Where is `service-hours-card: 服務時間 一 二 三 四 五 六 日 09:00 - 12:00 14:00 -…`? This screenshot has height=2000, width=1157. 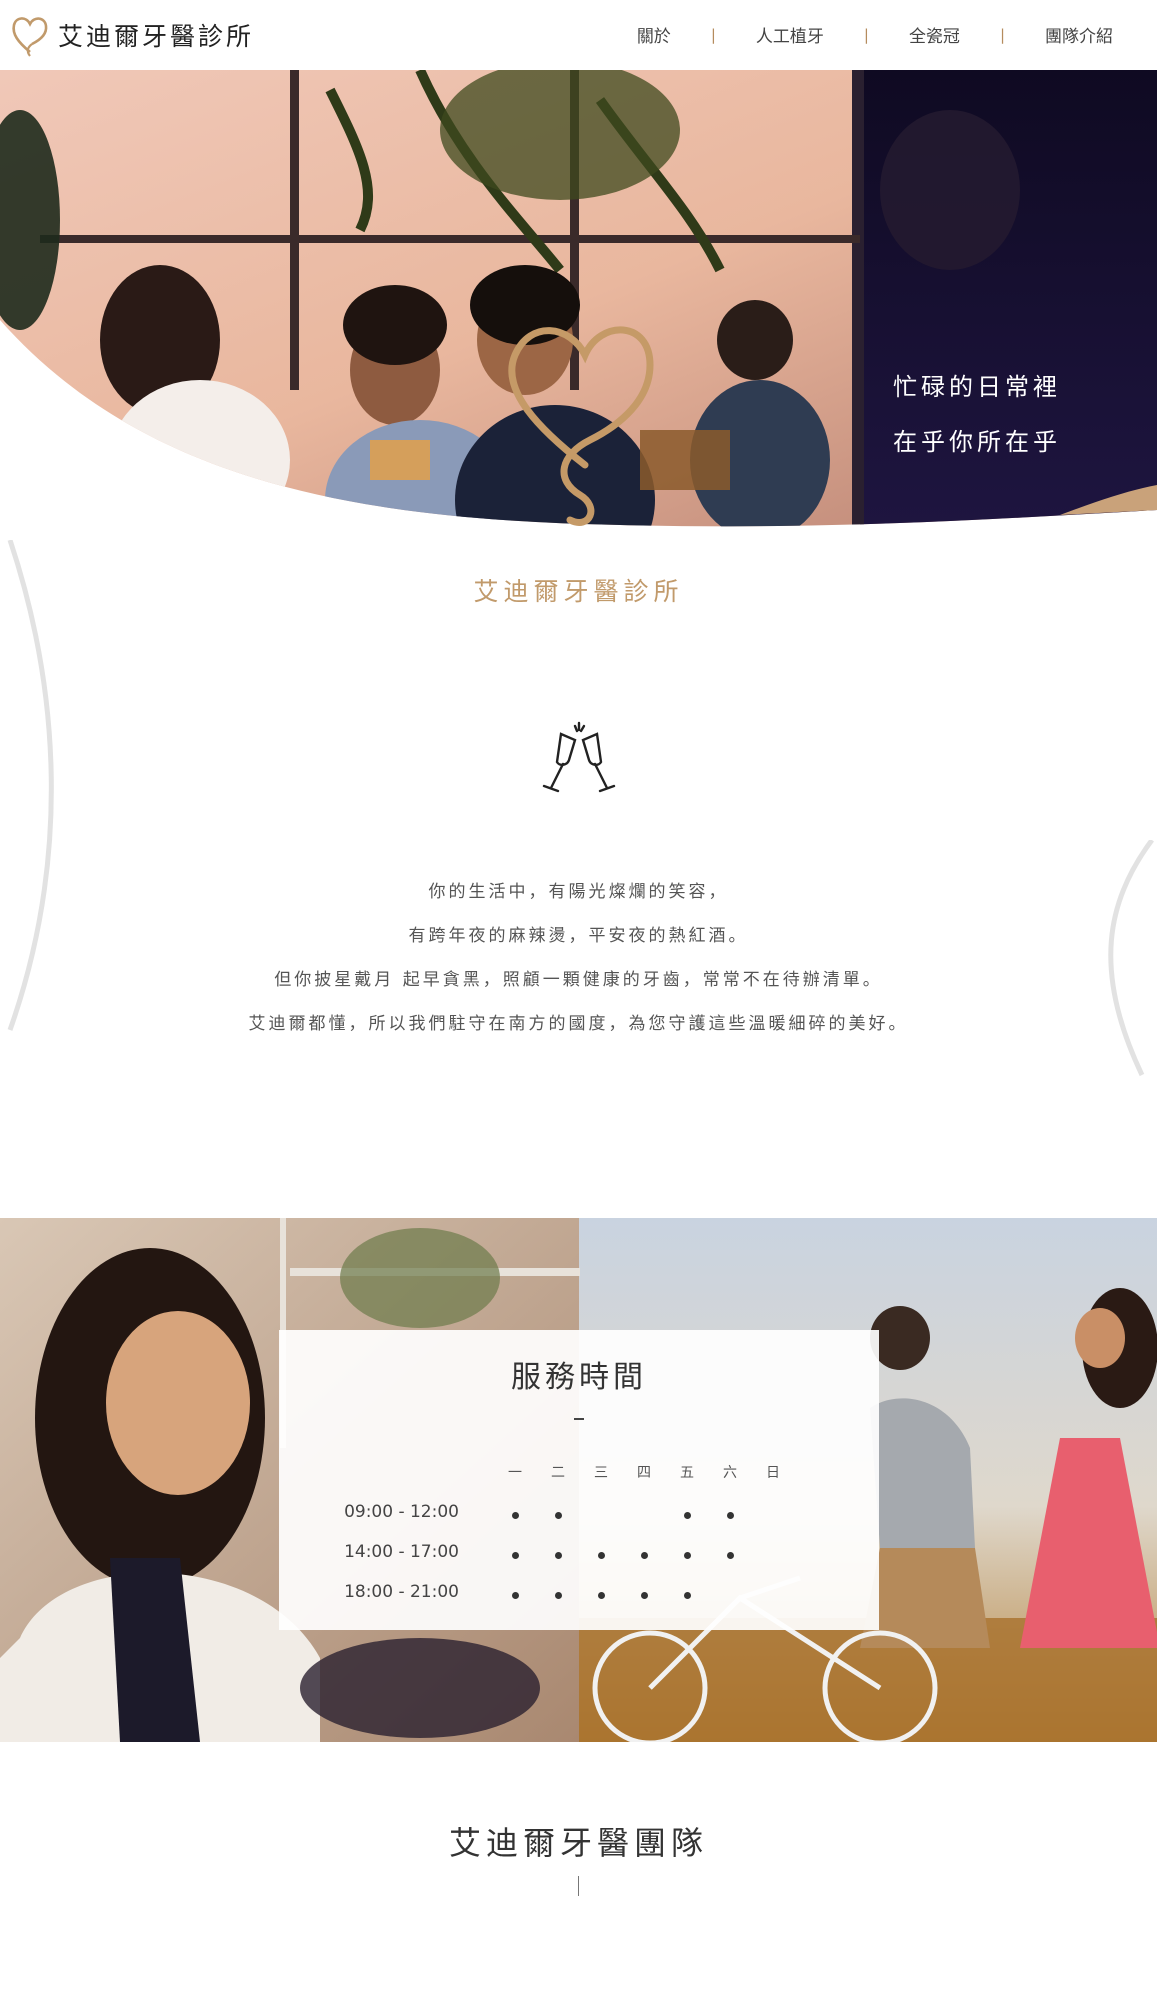 service-hours-card: 服務時間 一 二 三 四 五 六 日 09:00 - 12:00 14:00 -… is located at coordinates (579, 1480).